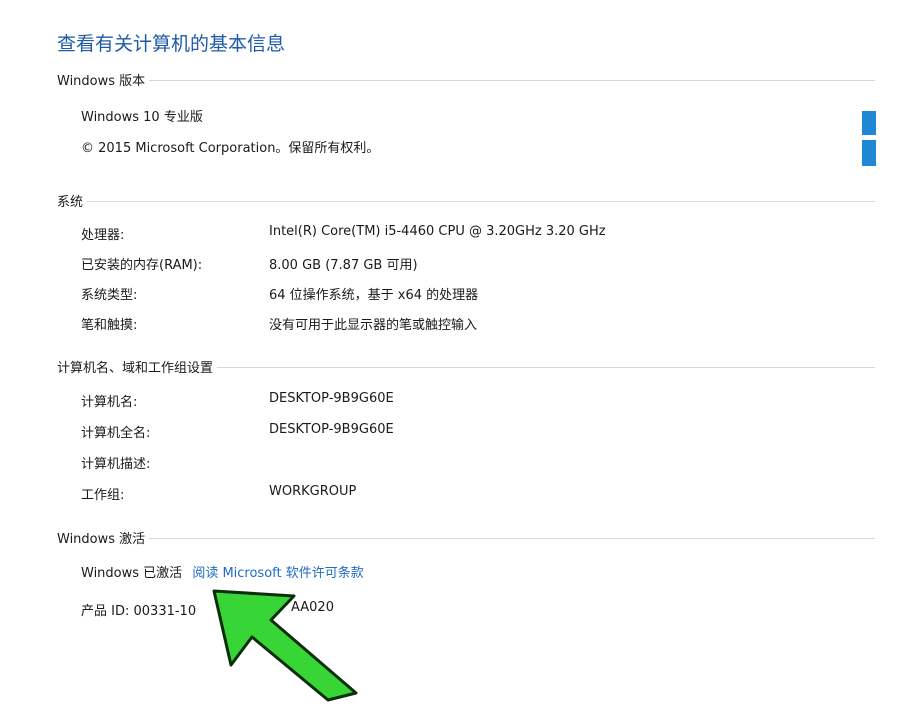  I want to click on arrow-icon, so click(285, 645).